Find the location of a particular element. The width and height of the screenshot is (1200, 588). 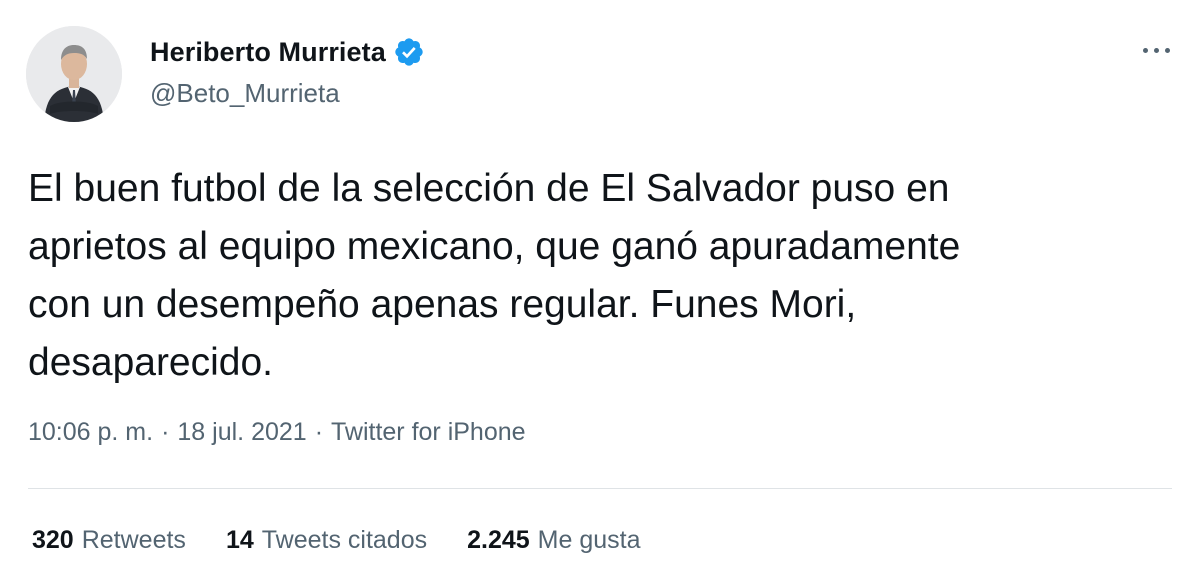

author-handle: @Beto_Murrieta is located at coordinates (287, 93).